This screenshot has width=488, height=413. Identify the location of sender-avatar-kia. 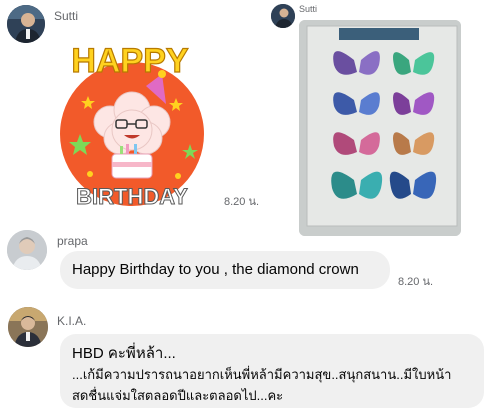
(28, 327).